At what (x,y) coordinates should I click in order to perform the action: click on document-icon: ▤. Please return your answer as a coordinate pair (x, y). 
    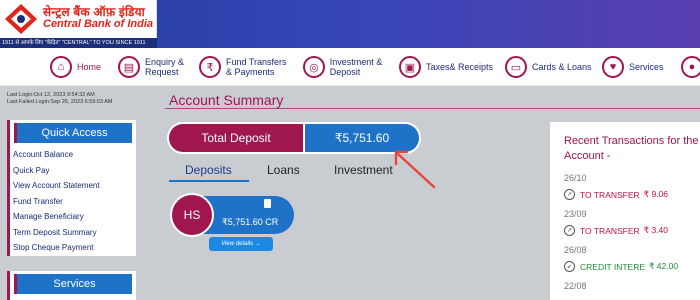
    Looking at the image, I should click on (129, 67).